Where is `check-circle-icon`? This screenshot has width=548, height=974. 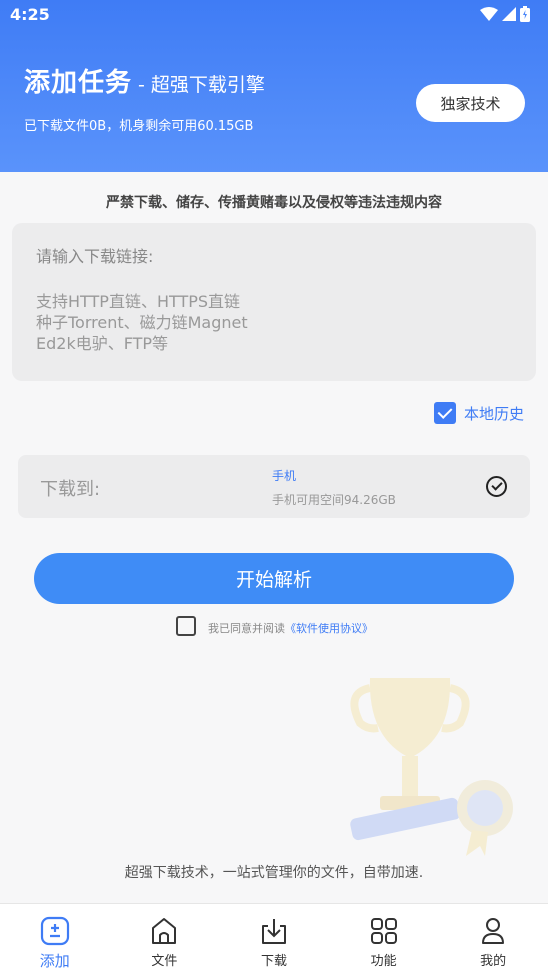 check-circle-icon is located at coordinates (496, 486).